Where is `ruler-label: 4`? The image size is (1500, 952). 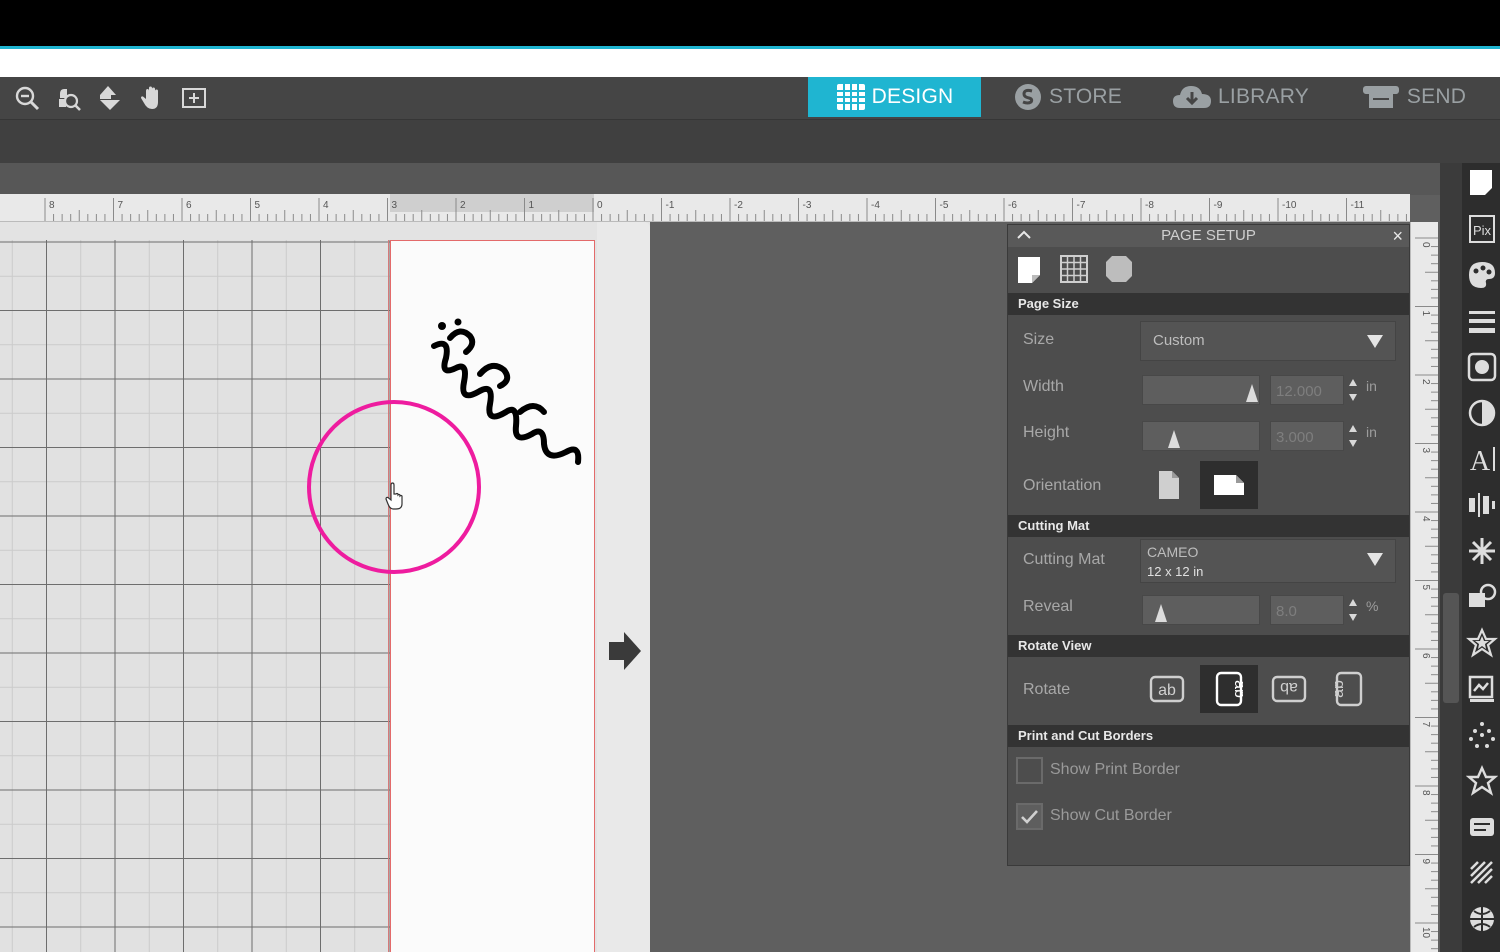 ruler-label: 4 is located at coordinates (1425, 519).